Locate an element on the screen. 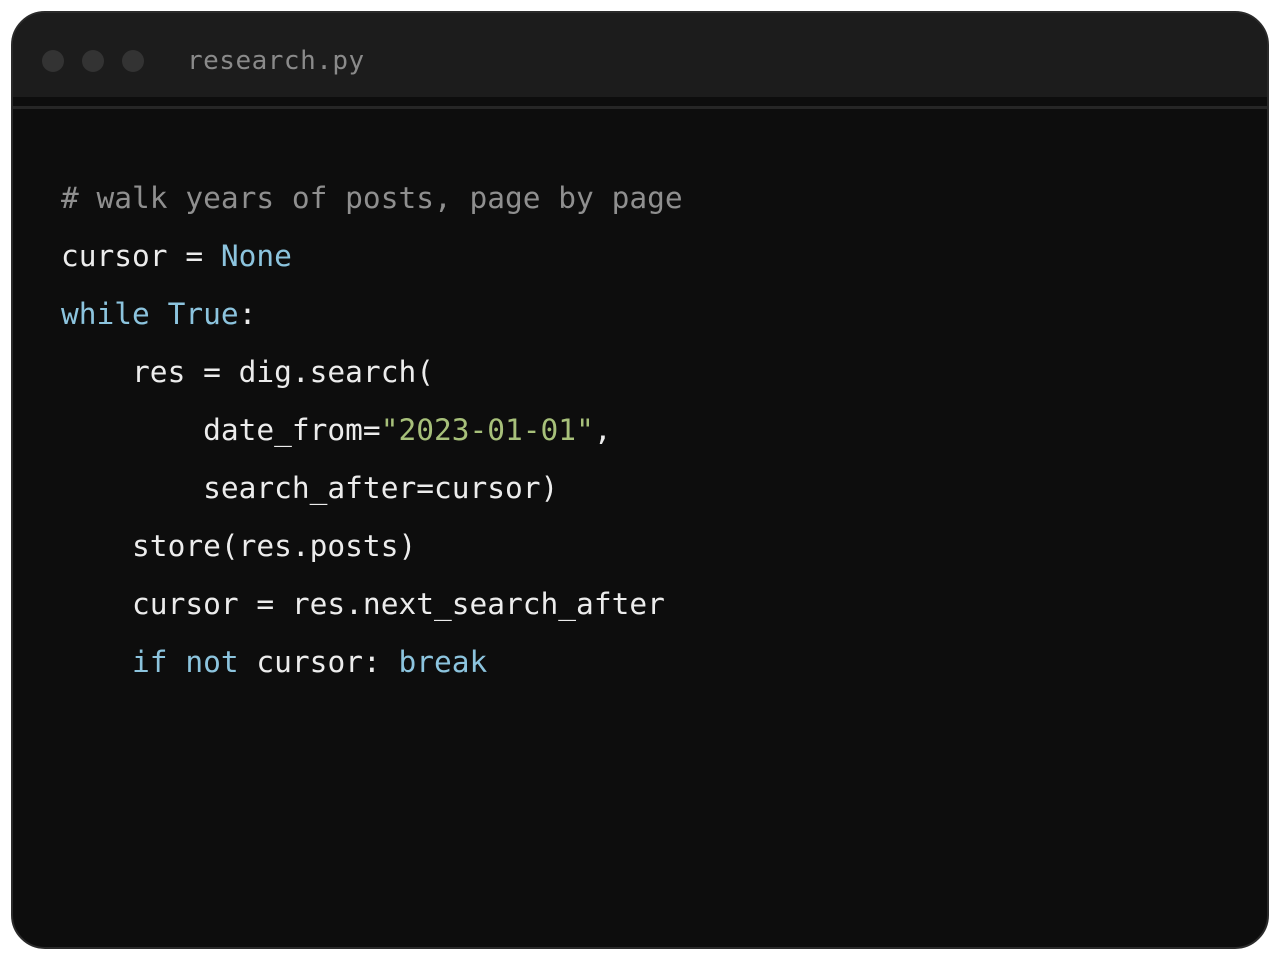  code-token-str: "2023-01-01" is located at coordinates (487, 430).